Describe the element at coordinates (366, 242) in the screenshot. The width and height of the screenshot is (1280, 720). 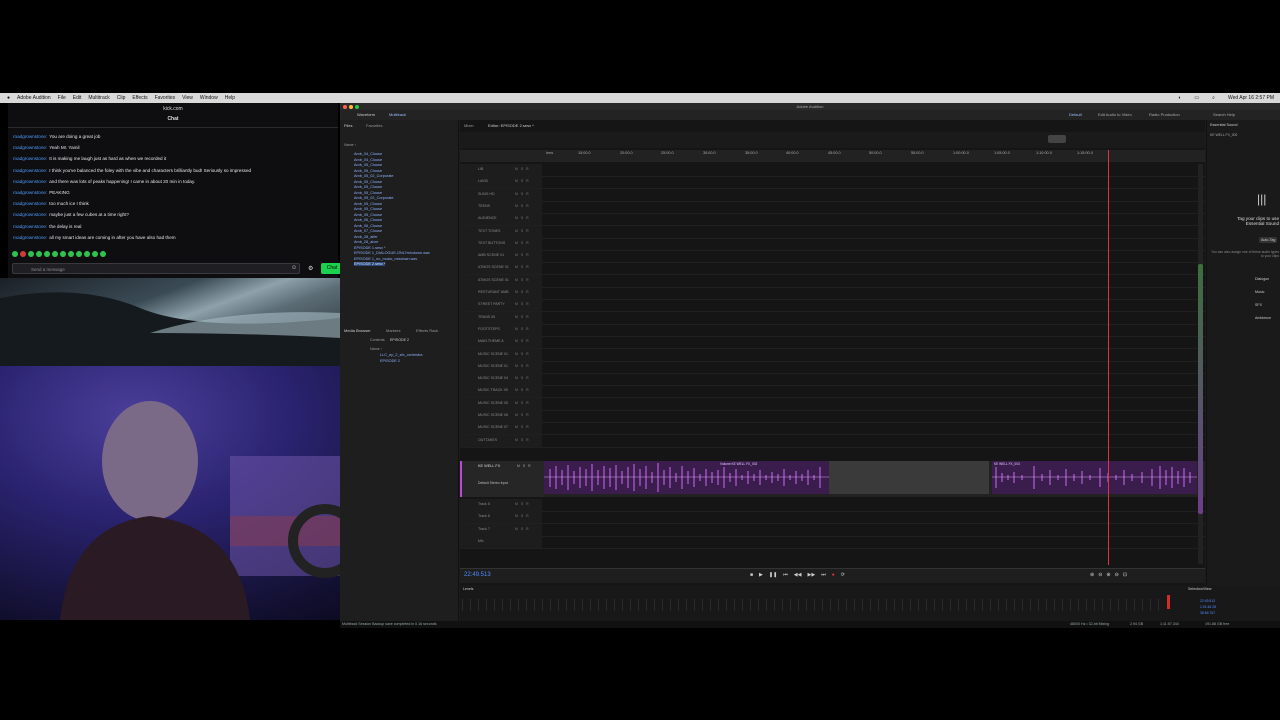
I see `file-item: Amb_28_aiver` at that location.